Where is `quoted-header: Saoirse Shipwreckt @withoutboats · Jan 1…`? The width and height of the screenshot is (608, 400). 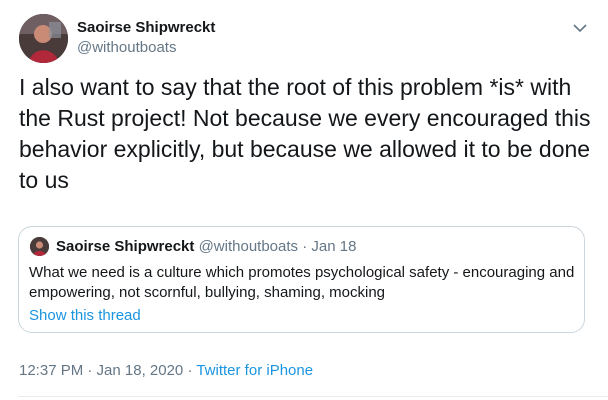
quoted-header: Saoirse Shipwreckt @withoutboats · Jan 1… is located at coordinates (206, 246).